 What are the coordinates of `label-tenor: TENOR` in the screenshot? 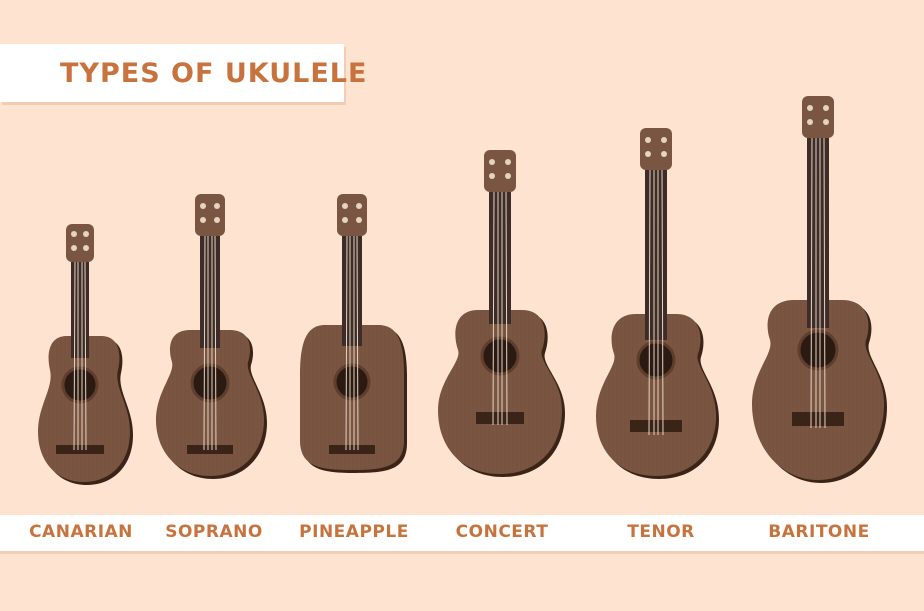 It's located at (661, 532).